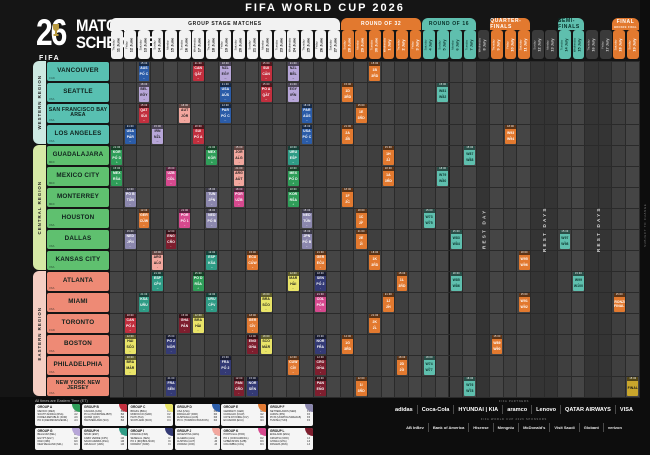 This screenshot has width=650, height=455. Describe the element at coordinates (198, 44) in the screenshot. I see `date-capsule: Wednesday 17 June` at that location.